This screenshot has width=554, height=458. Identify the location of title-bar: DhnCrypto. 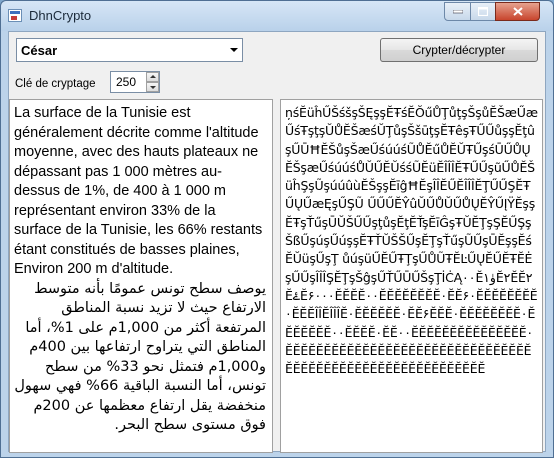
(277, 16).